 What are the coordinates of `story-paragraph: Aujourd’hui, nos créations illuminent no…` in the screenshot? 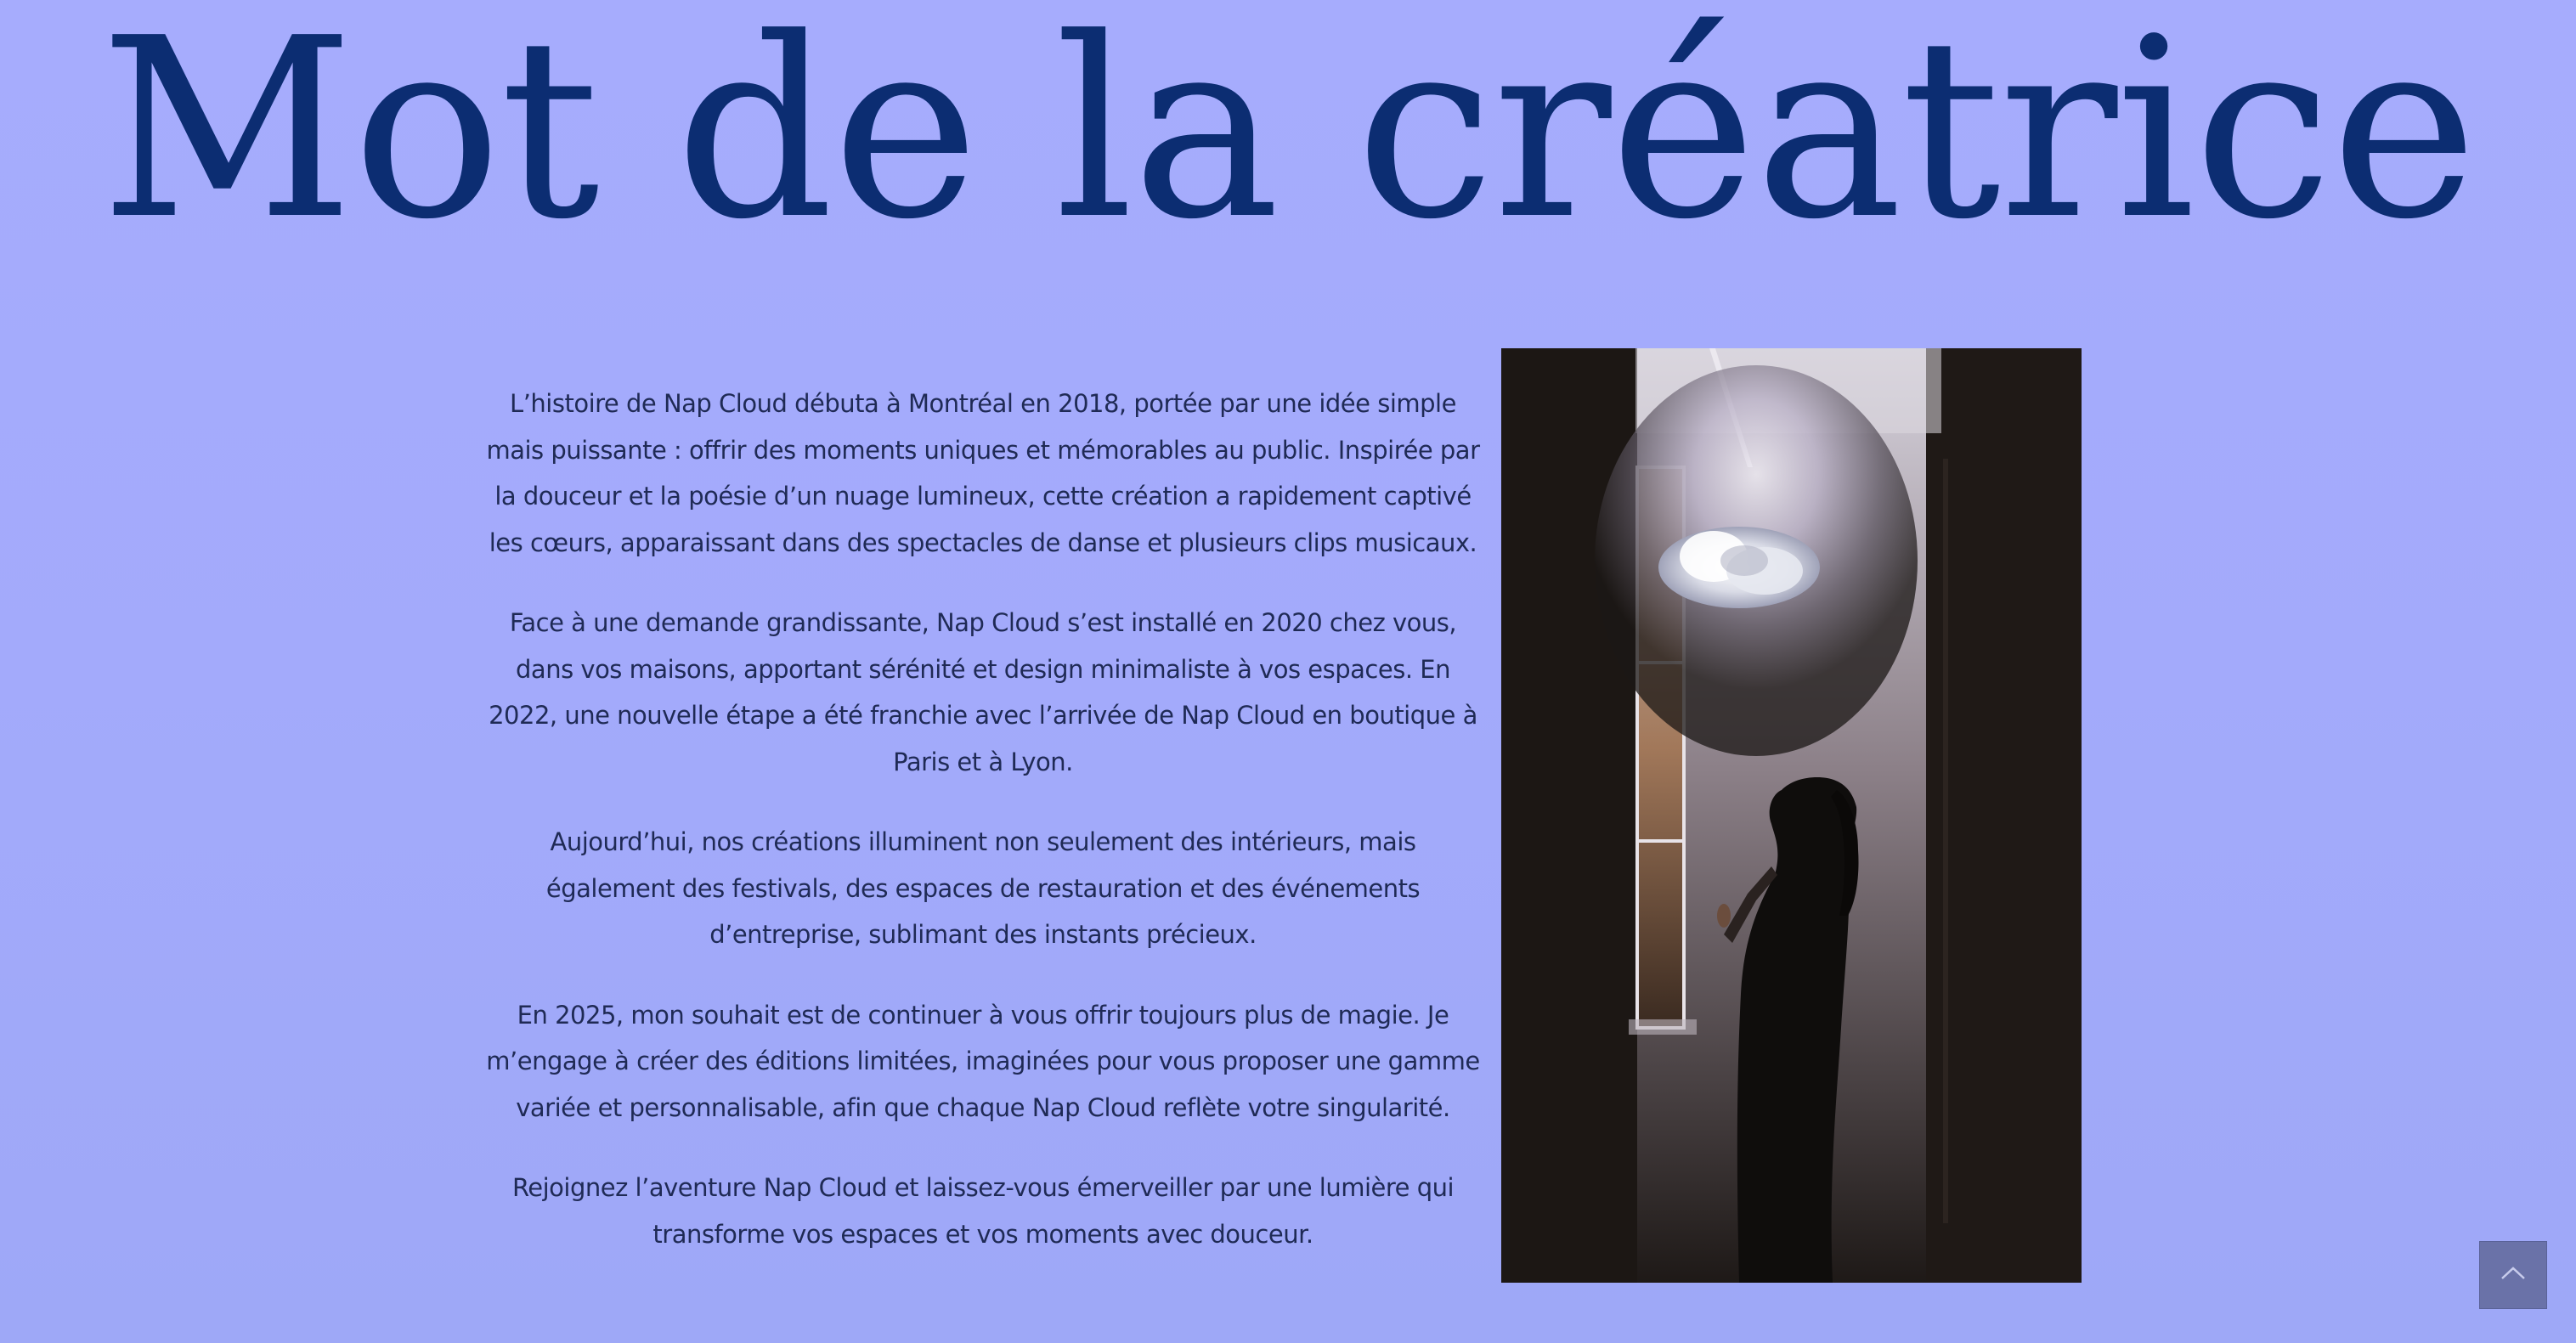 It's located at (983, 888).